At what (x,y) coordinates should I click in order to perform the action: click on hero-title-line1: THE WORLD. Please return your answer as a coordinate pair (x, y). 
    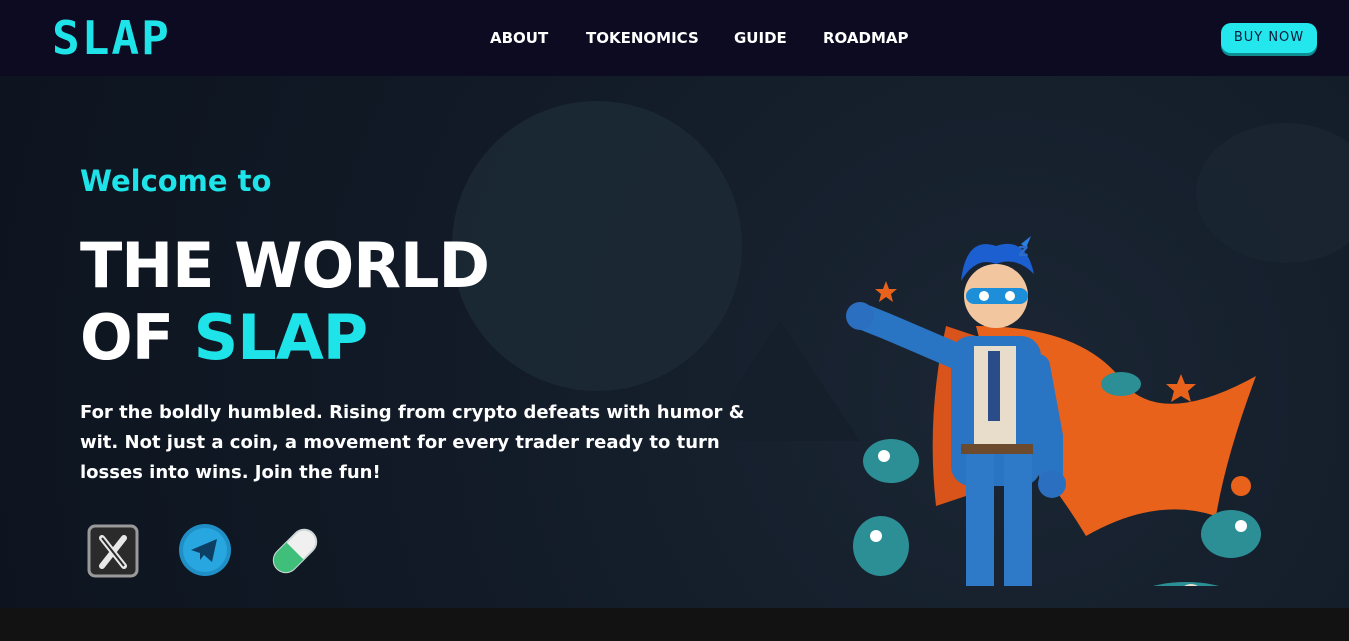
    Looking at the image, I should click on (285, 265).